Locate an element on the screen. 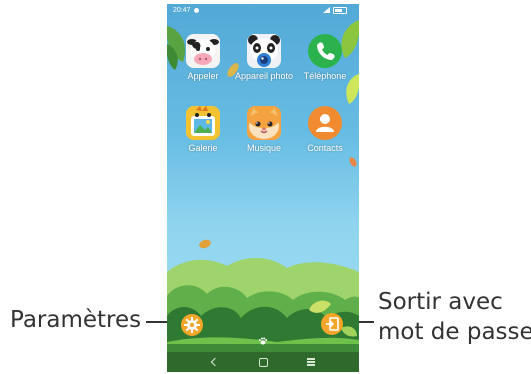  settings-button is located at coordinates (192, 325).